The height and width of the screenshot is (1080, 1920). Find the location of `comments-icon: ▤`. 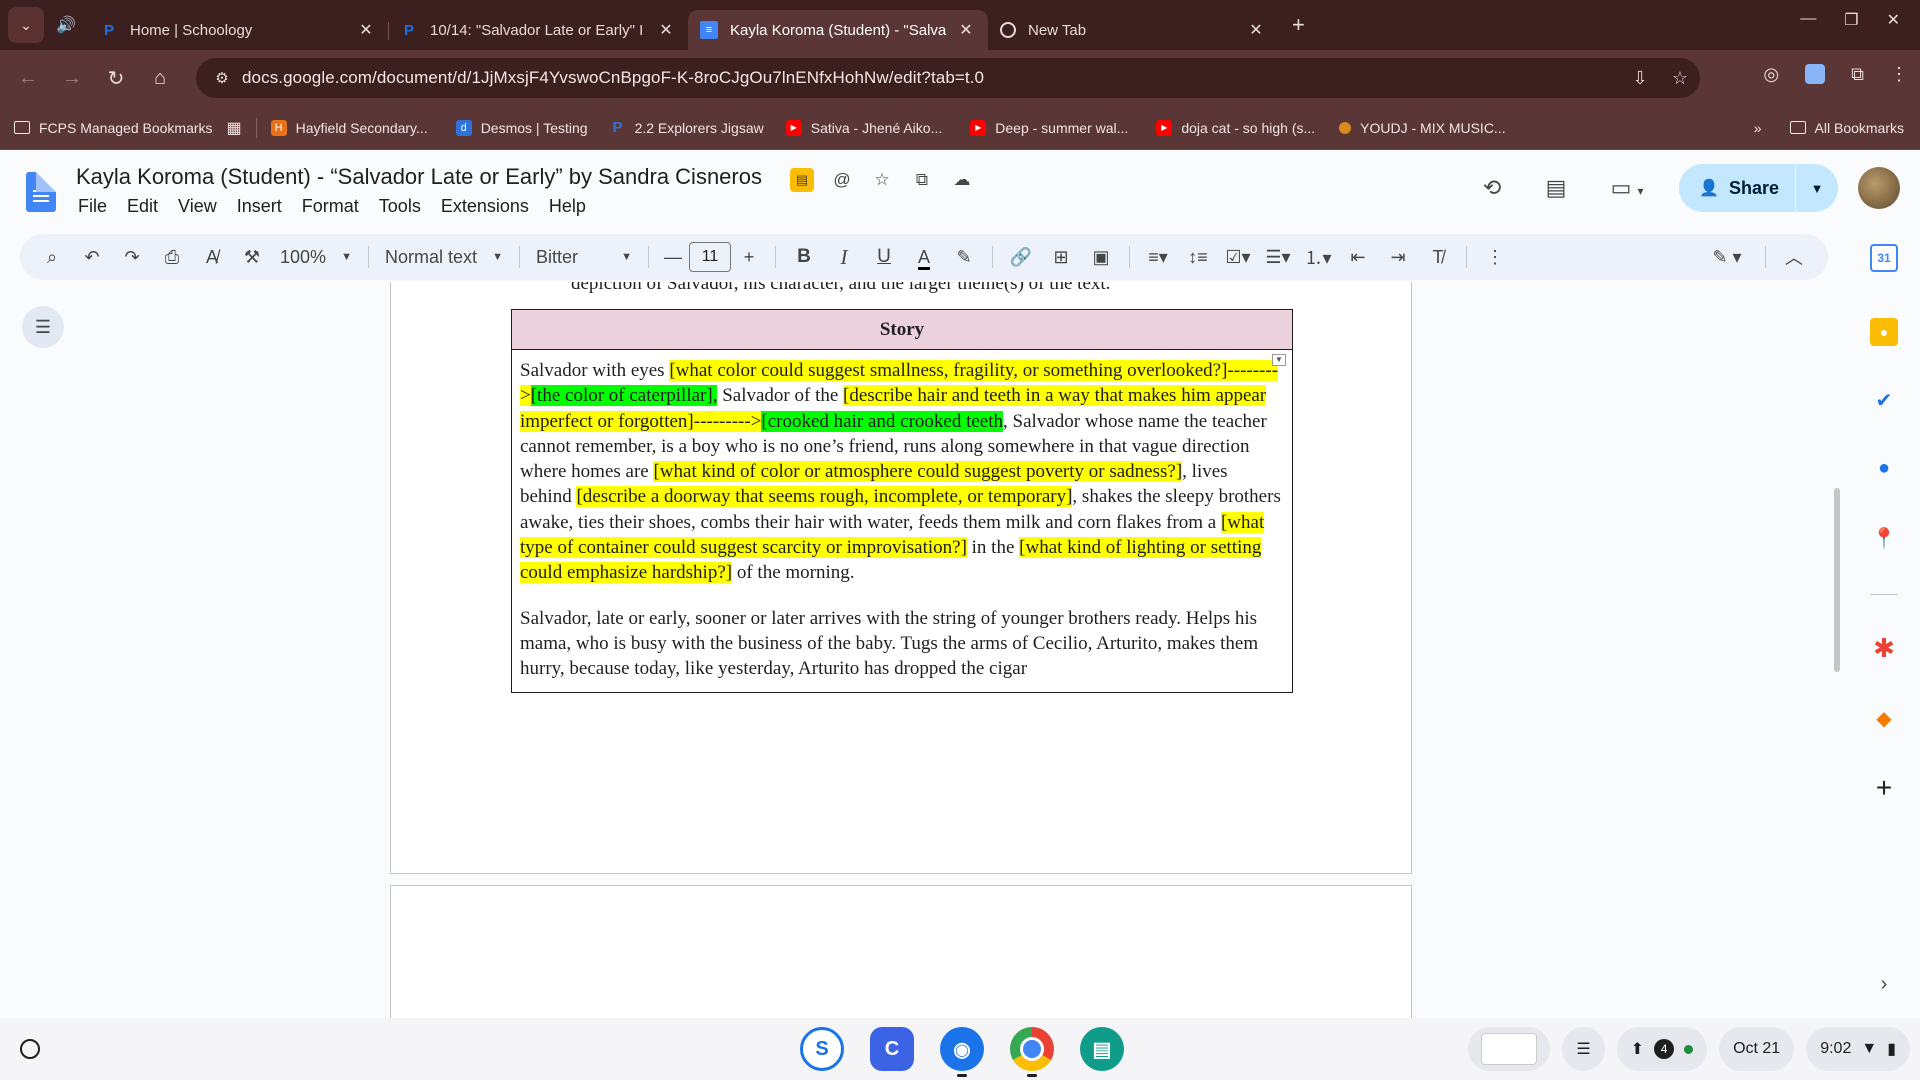

comments-icon: ▤ is located at coordinates (1556, 188).